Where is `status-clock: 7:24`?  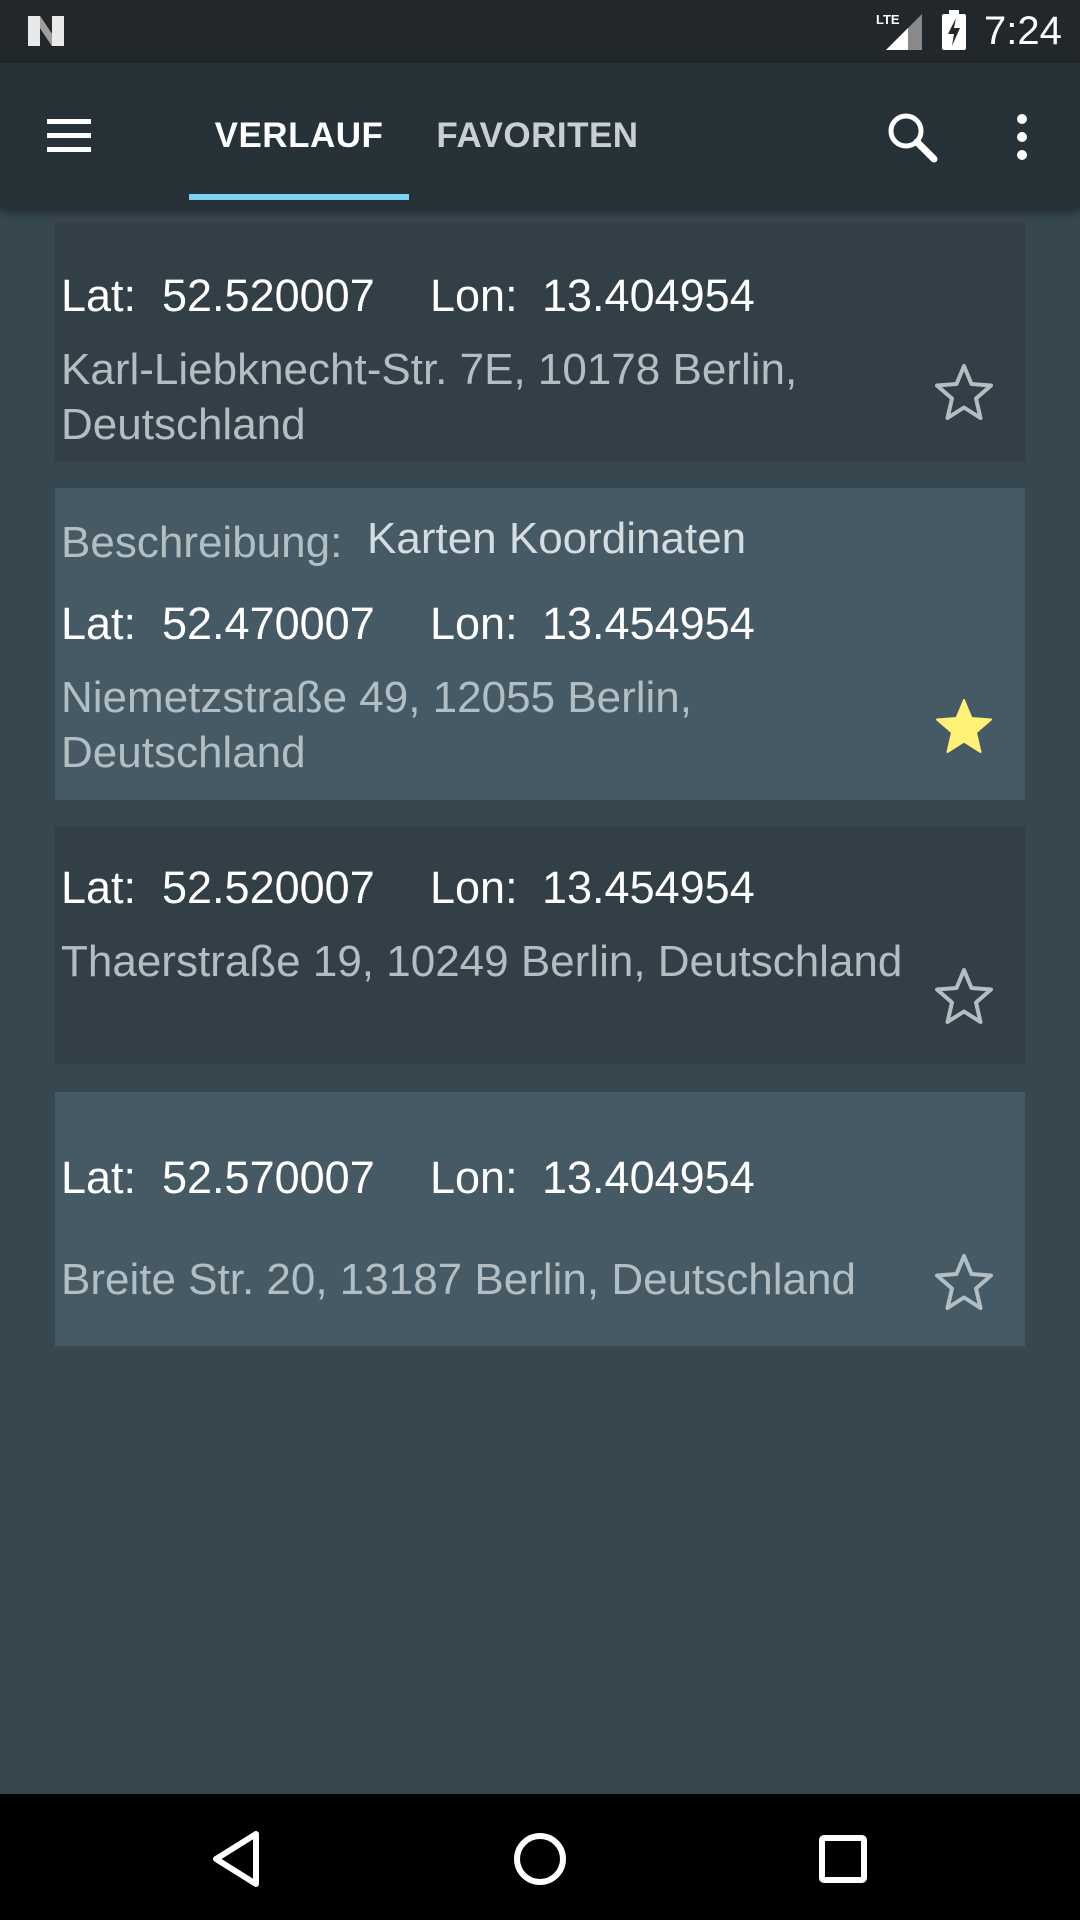 status-clock: 7:24 is located at coordinates (1023, 31).